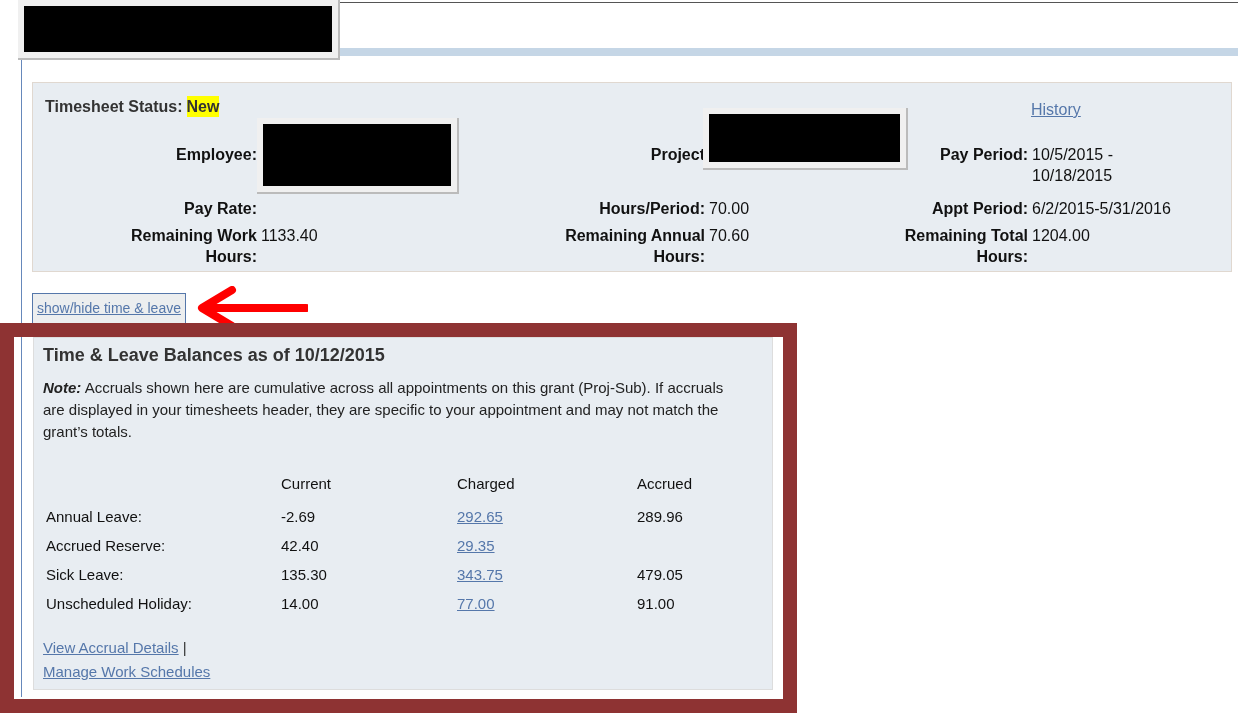 This screenshot has width=1238, height=713. I want to click on table-cell: 91.00, so click(656, 603).